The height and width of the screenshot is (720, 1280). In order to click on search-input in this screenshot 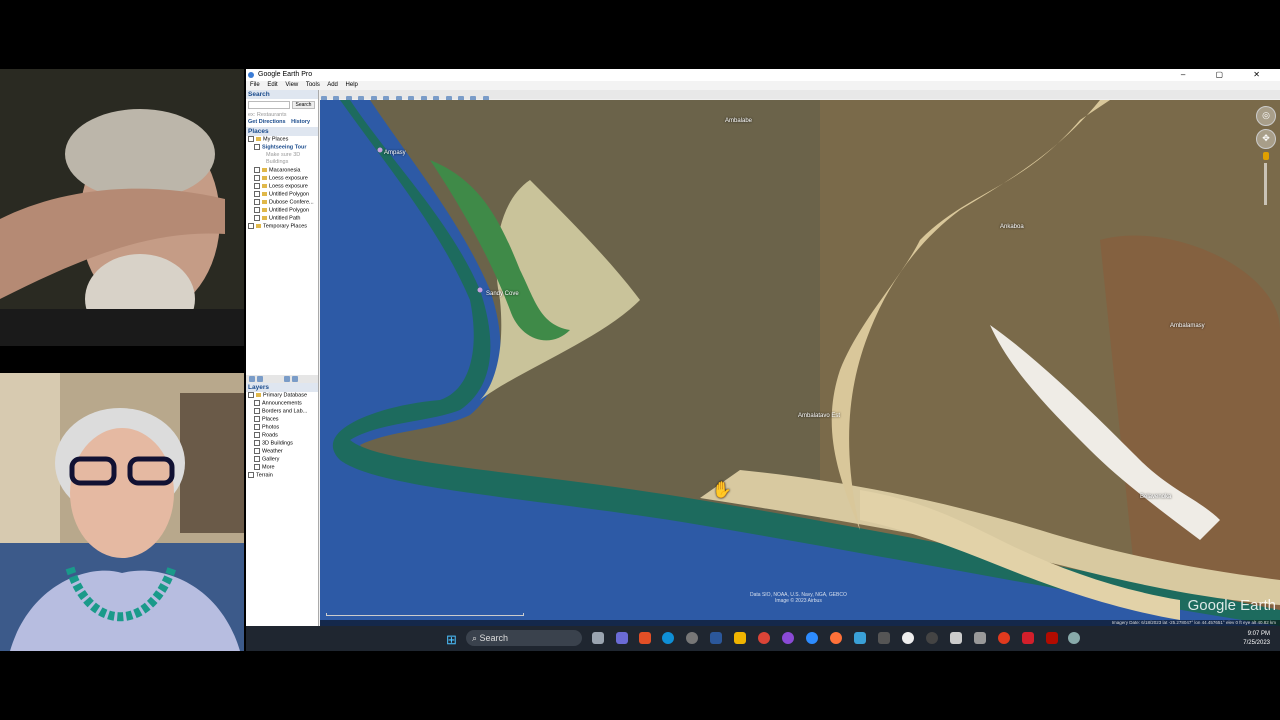, I will do `click(269, 105)`.